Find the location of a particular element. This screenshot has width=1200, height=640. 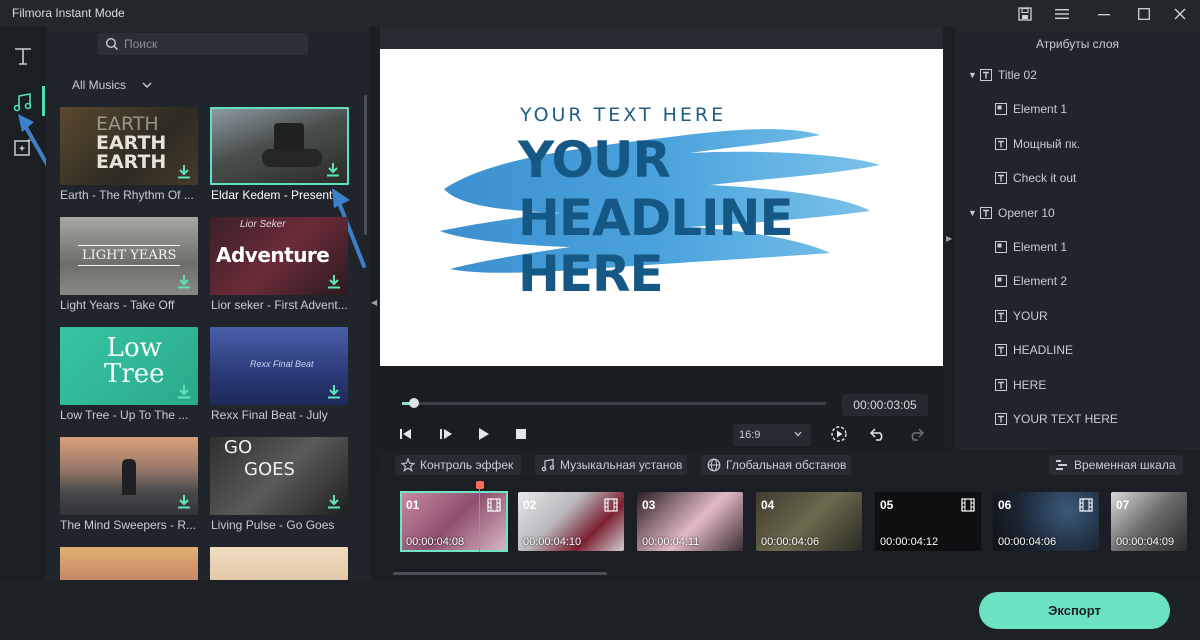

layer-label: Title 02 is located at coordinates (1017, 75).